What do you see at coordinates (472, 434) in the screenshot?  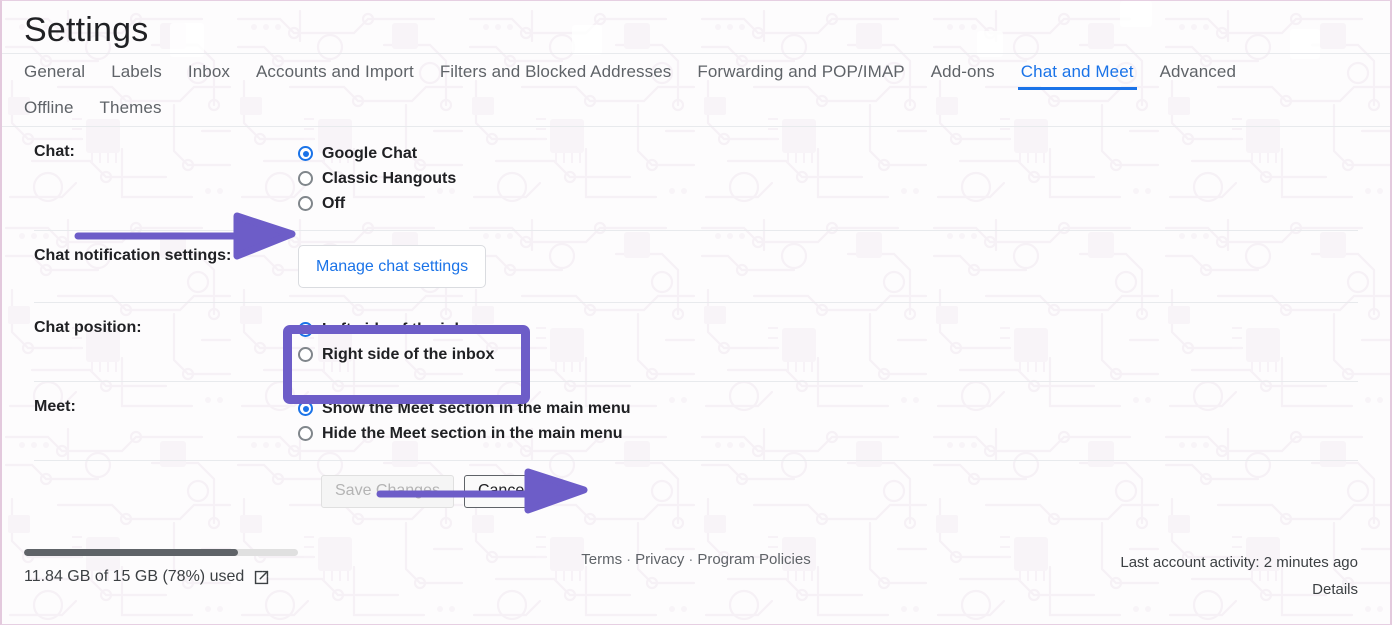 I see `radio-label-hide-meet-section: Hide the Meet section in the main menu` at bounding box center [472, 434].